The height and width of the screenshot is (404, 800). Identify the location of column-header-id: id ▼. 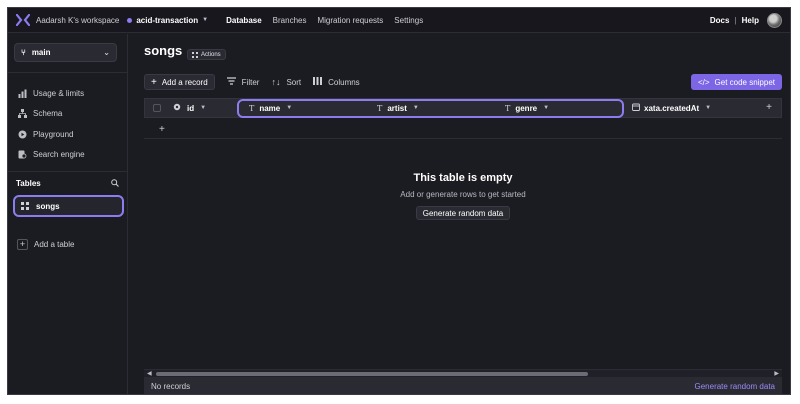
(189, 108).